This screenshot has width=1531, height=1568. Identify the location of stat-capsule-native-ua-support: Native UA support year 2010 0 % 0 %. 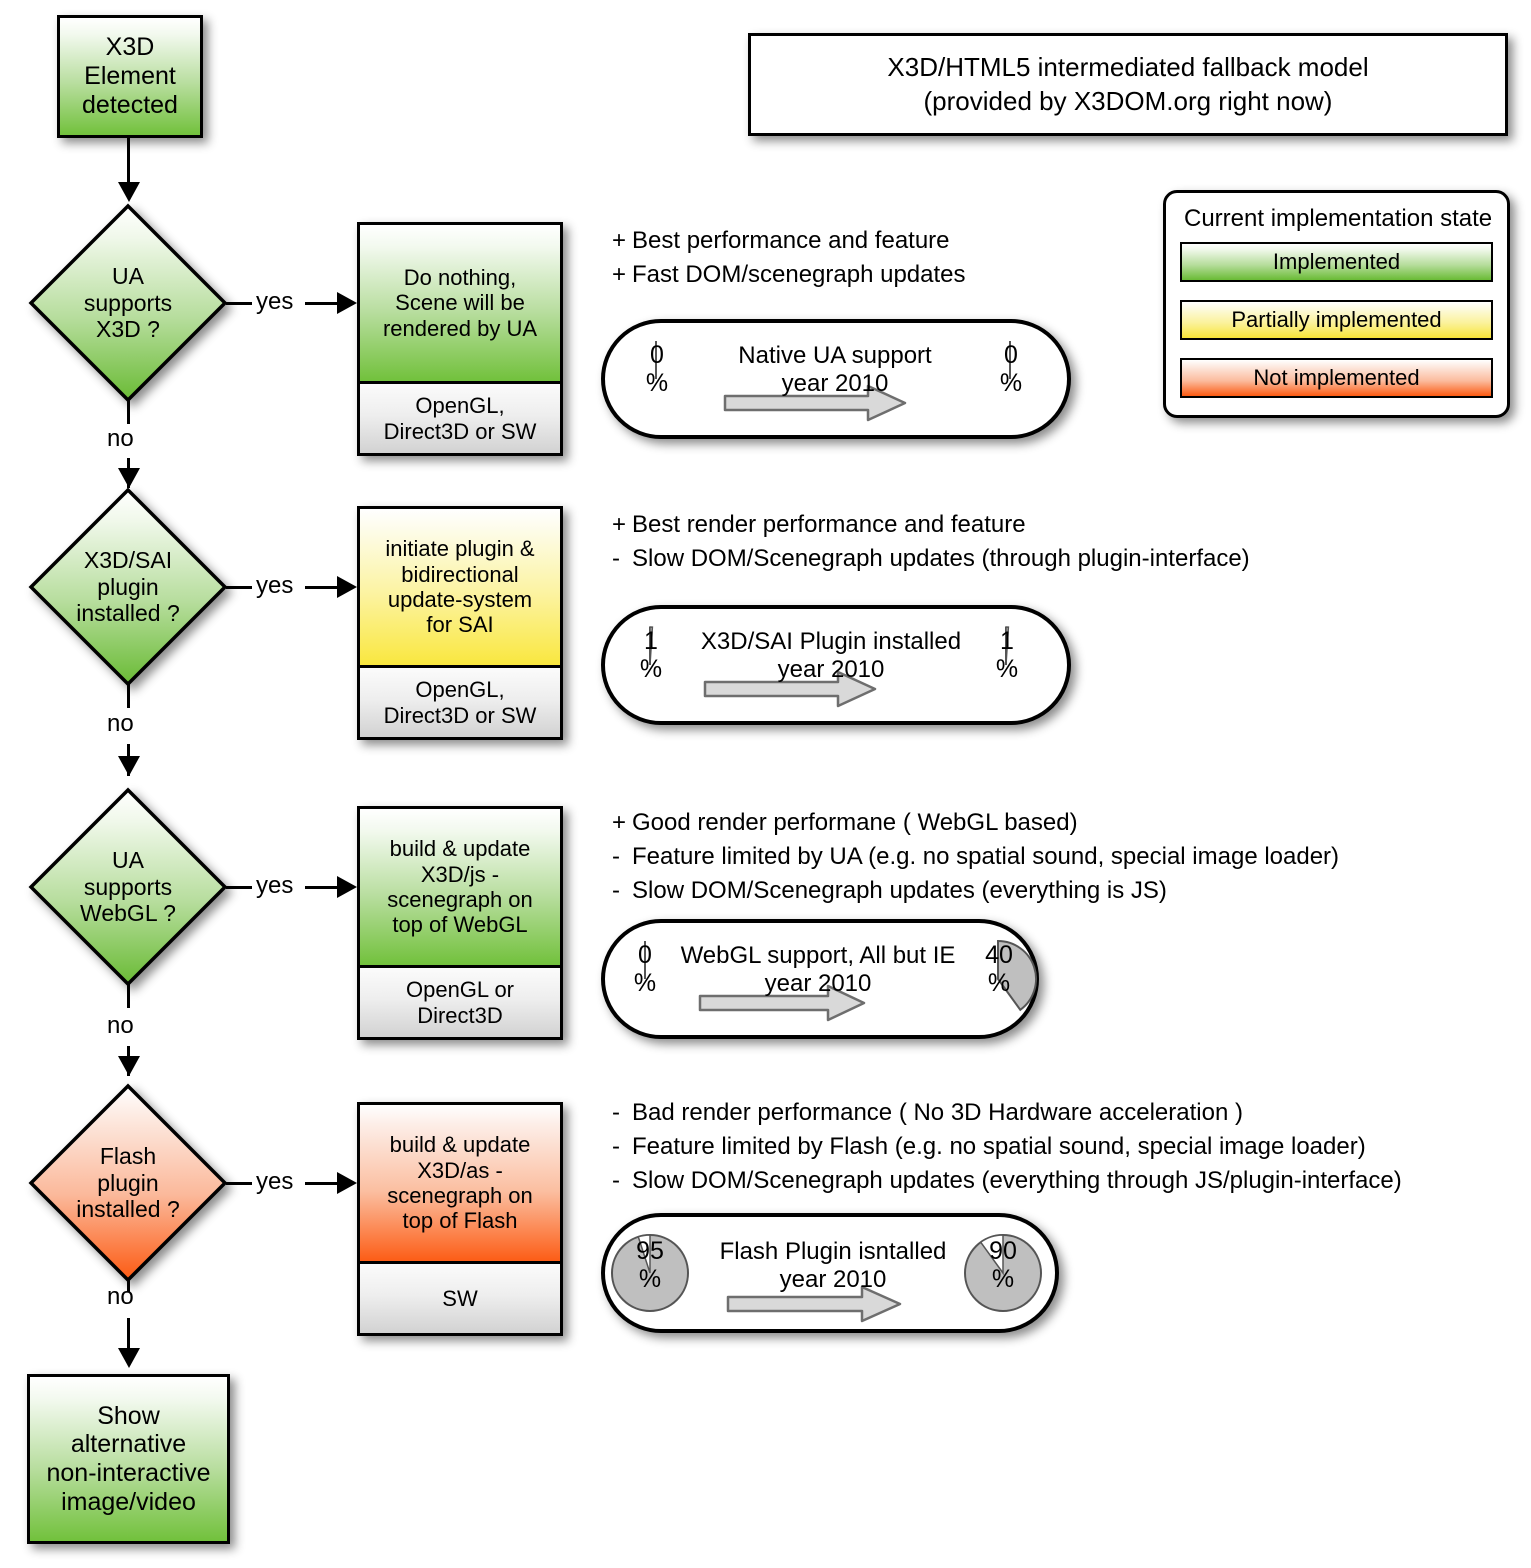
(836, 379).